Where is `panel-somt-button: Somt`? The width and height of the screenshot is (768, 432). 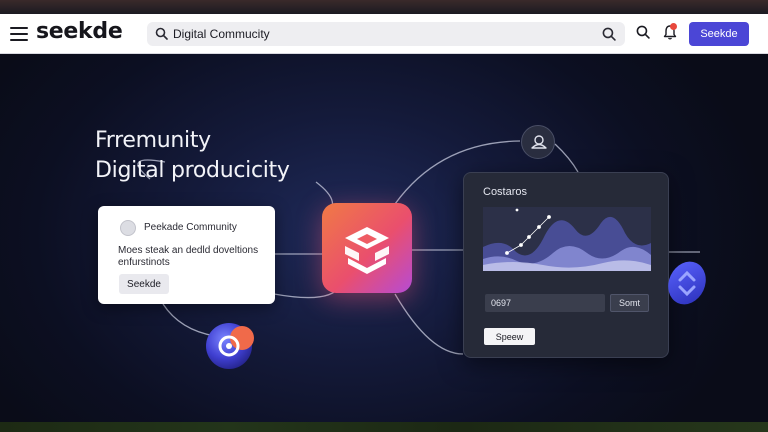 panel-somt-button: Somt is located at coordinates (629, 303).